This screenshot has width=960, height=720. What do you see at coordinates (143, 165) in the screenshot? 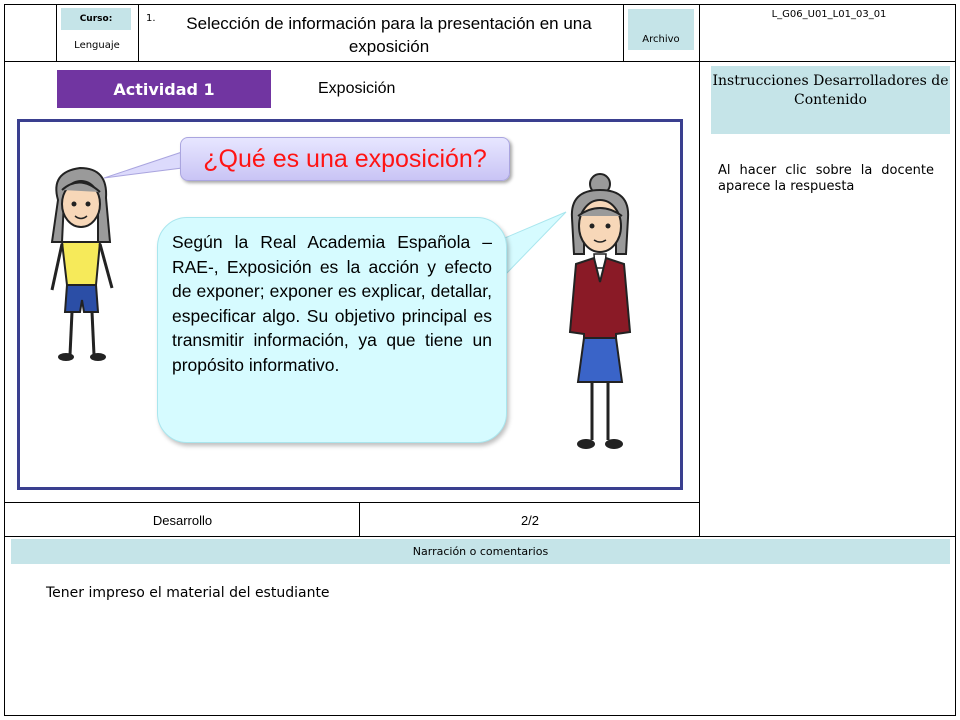
I see `question-bubble-tail` at bounding box center [143, 165].